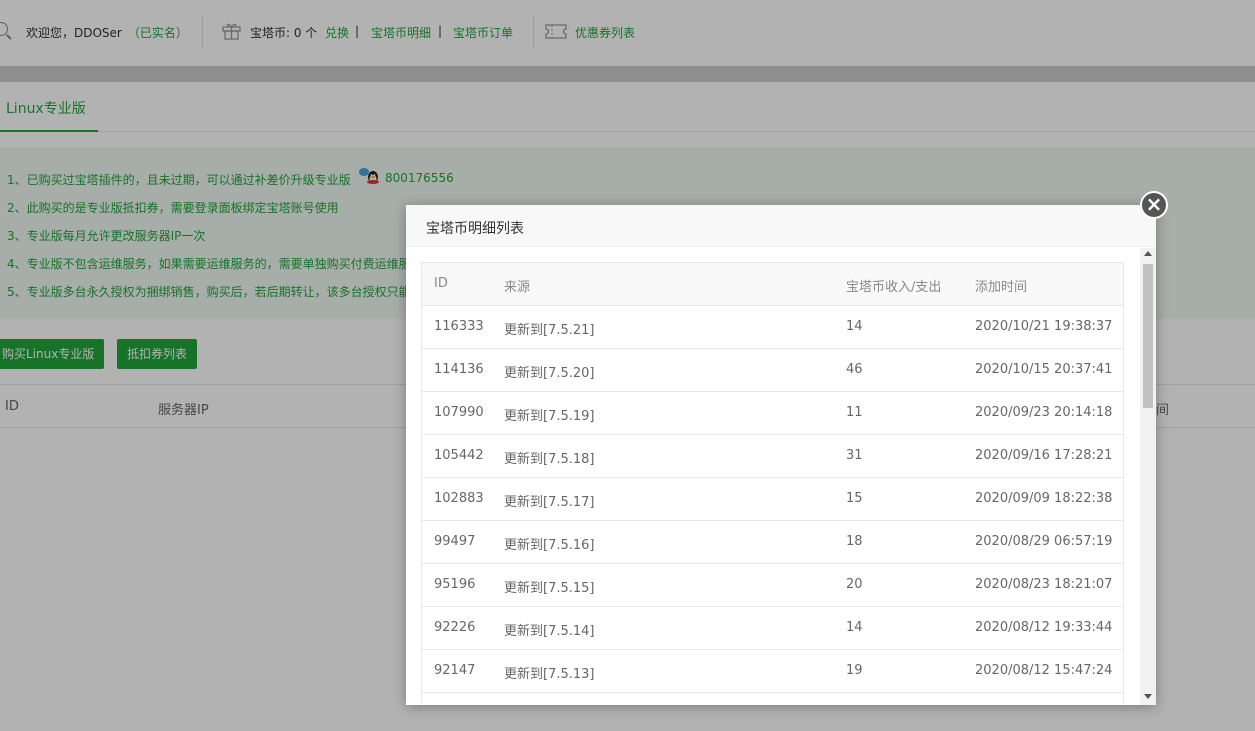 The width and height of the screenshot is (1255, 731). What do you see at coordinates (455, 627) in the screenshot?
I see `cell-id: 92226` at bounding box center [455, 627].